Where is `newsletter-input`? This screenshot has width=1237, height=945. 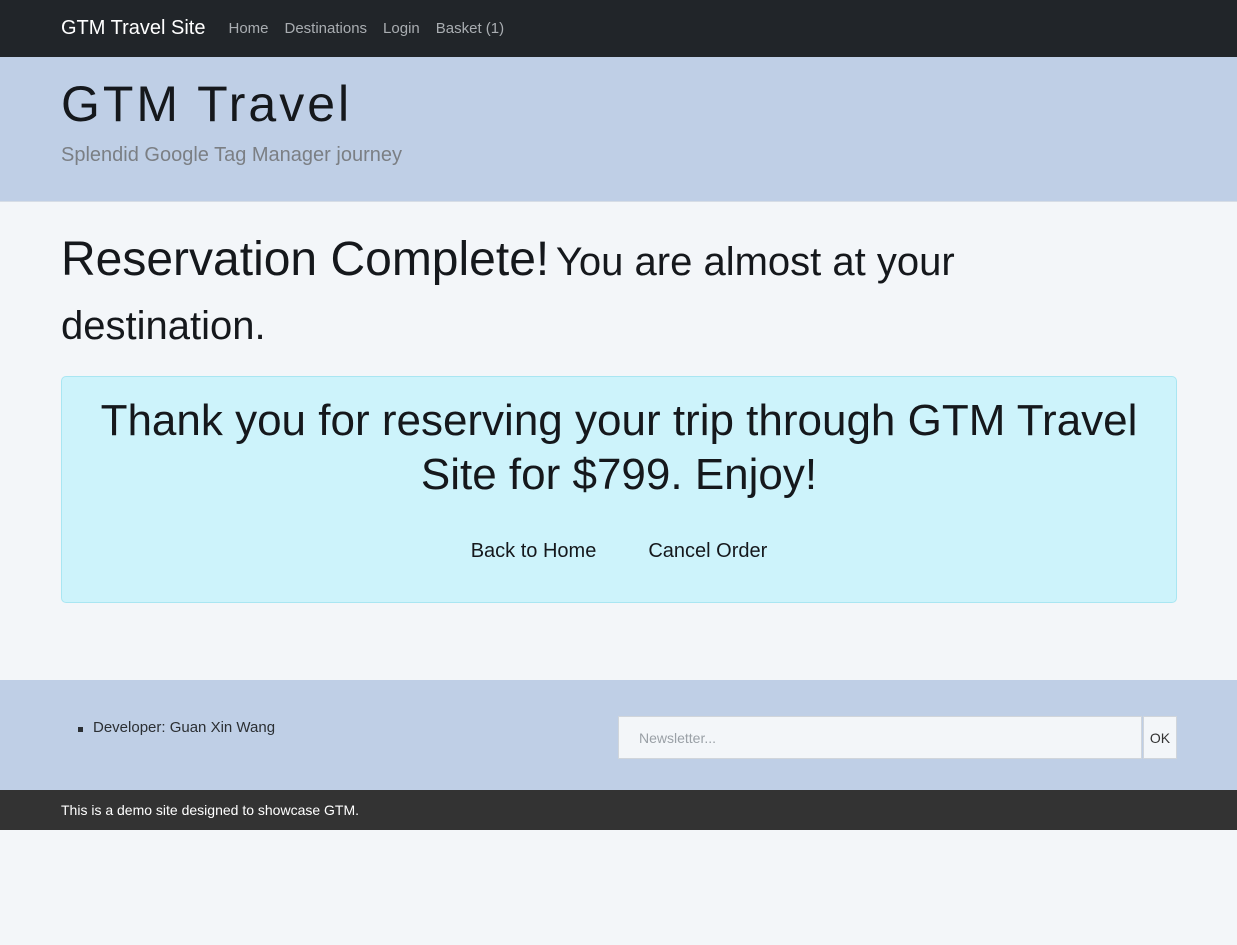 newsletter-input is located at coordinates (880, 737).